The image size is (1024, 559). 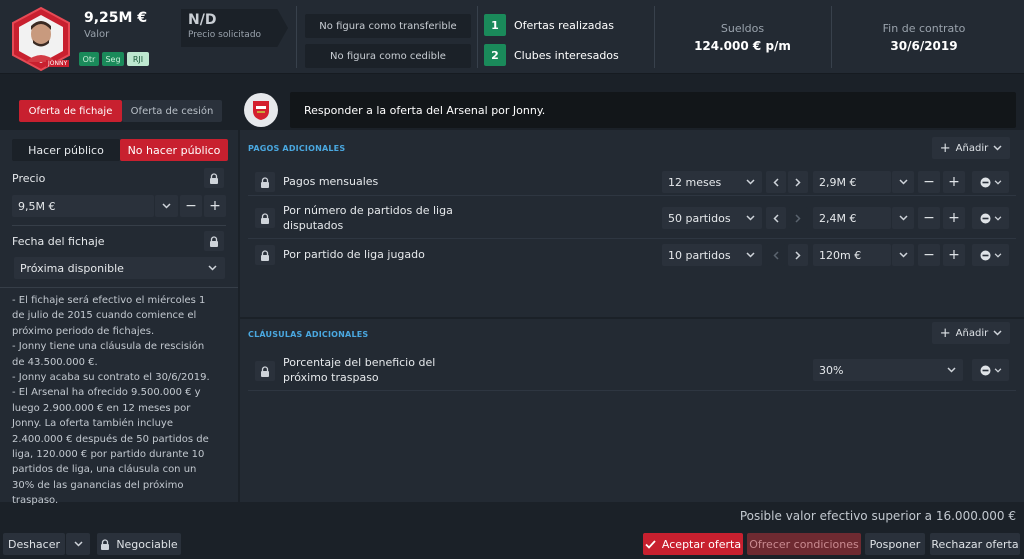 What do you see at coordinates (695, 182) in the screenshot?
I see `period-value: 12 meses` at bounding box center [695, 182].